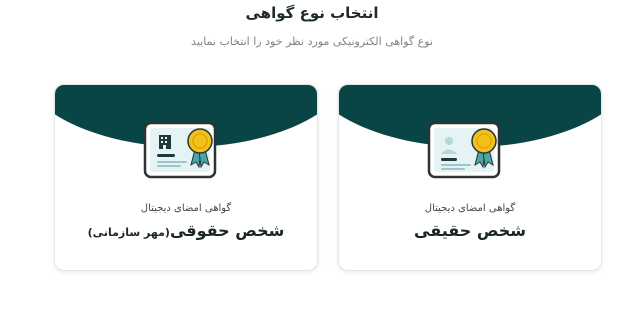 The height and width of the screenshot is (312, 624). Describe the element at coordinates (180, 150) in the screenshot. I see `organization-certificate-icon` at that location.